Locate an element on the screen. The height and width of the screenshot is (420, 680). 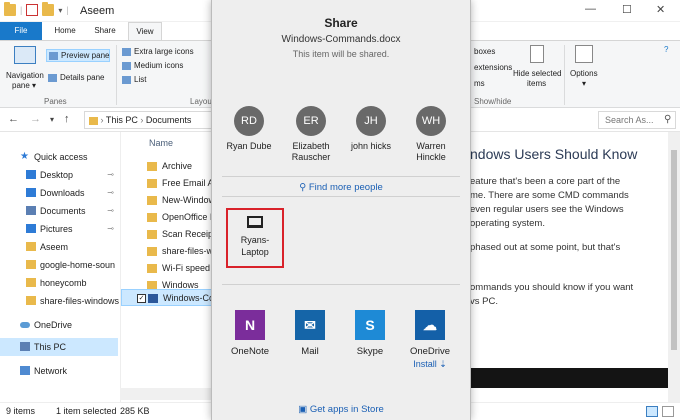
minimize-button: — is located at coordinates (590, 9).